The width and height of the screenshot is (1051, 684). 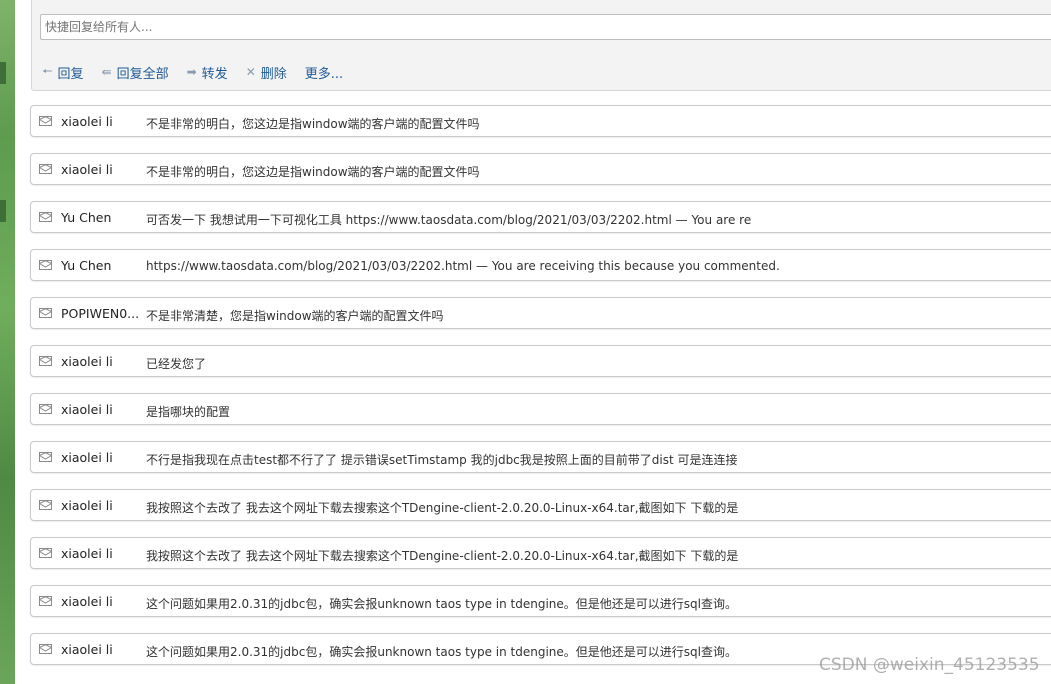 I want to click on reply-button-label: 回复, so click(x=70, y=74).